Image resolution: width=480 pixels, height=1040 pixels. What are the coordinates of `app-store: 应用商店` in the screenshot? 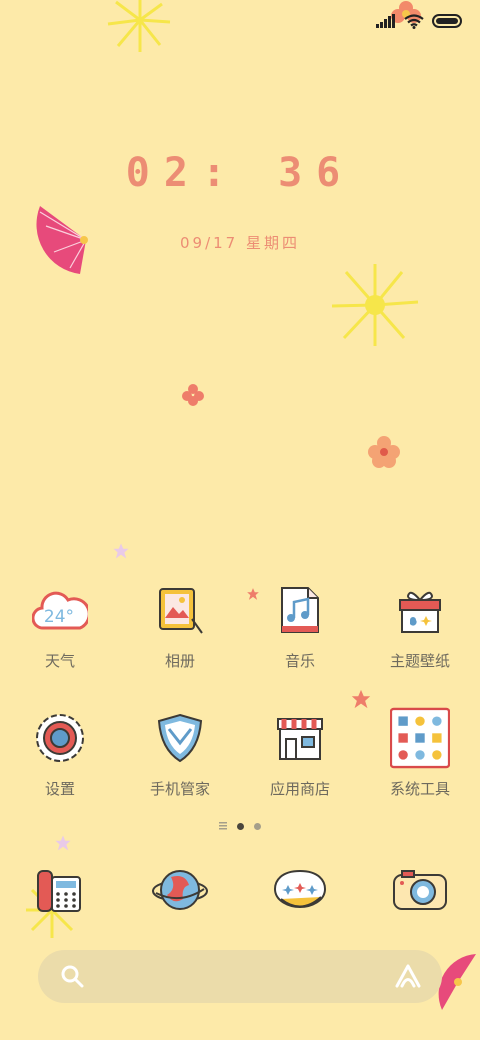 It's located at (300, 753).